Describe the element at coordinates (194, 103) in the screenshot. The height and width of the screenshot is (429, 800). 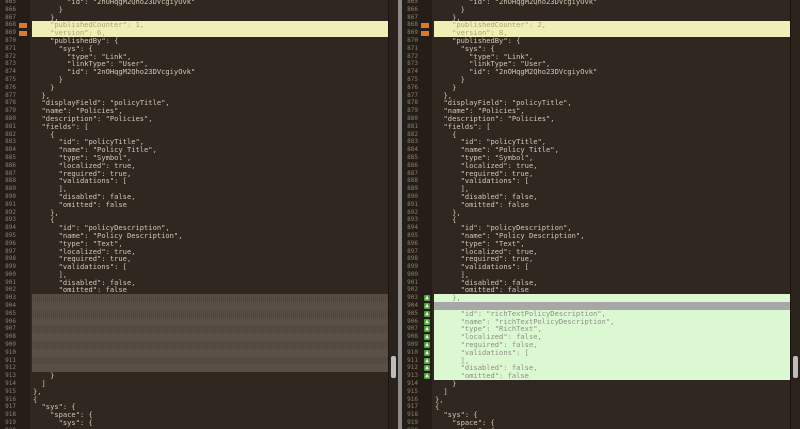
I see `left-code-line: 878 "displayField": "policyTitle",` at that location.